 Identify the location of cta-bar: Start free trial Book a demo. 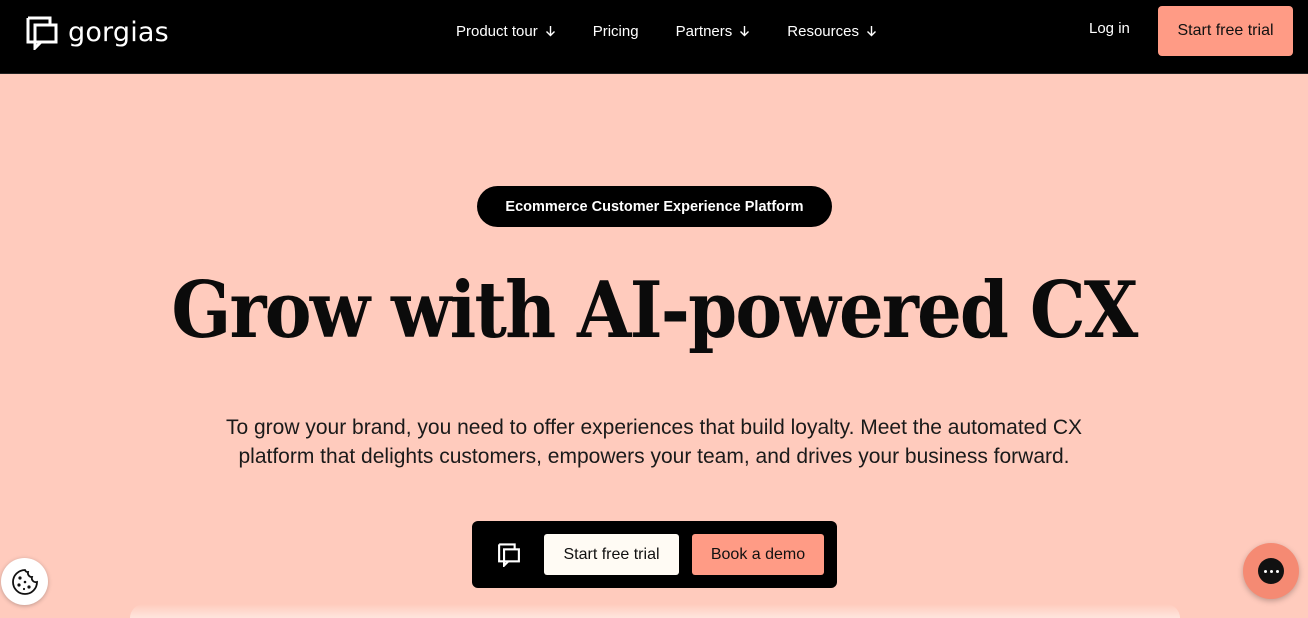
(654, 554).